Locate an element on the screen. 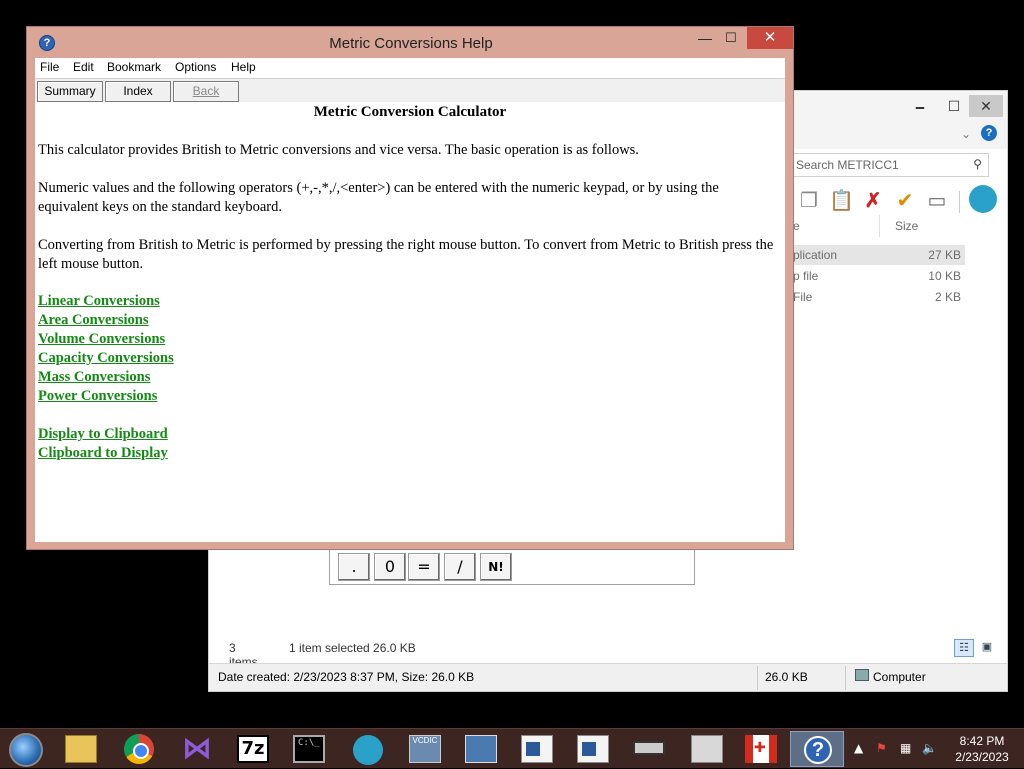  command-prompt-icon: C:\_ is located at coordinates (309, 749).